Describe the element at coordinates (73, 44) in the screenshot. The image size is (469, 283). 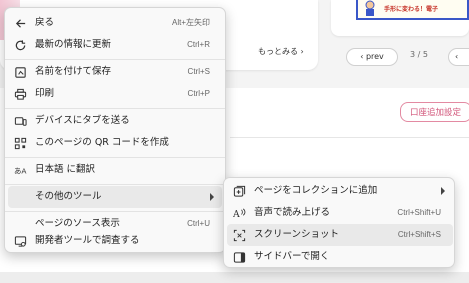
I see `menu-item-label: 最新の情報に更新` at that location.